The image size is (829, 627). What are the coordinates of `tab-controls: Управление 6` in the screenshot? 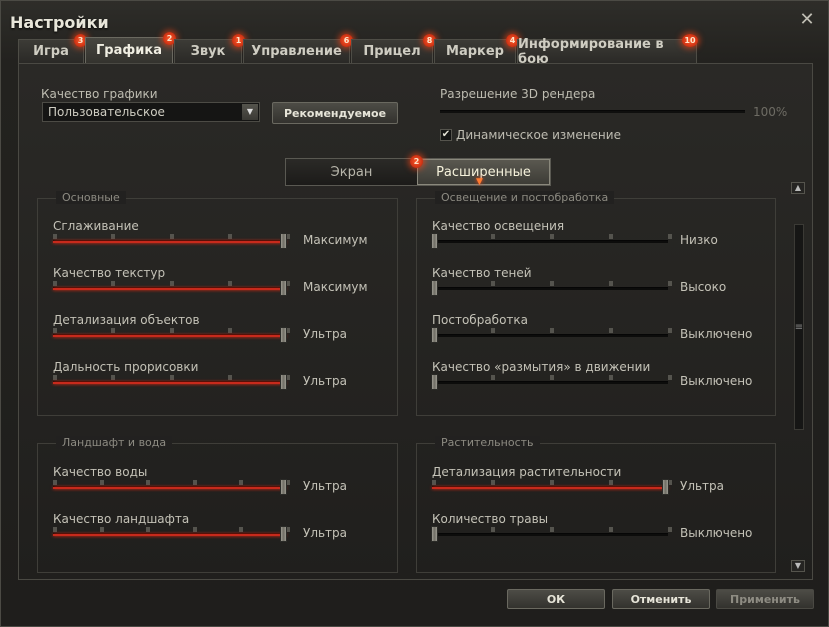 It's located at (298, 48).